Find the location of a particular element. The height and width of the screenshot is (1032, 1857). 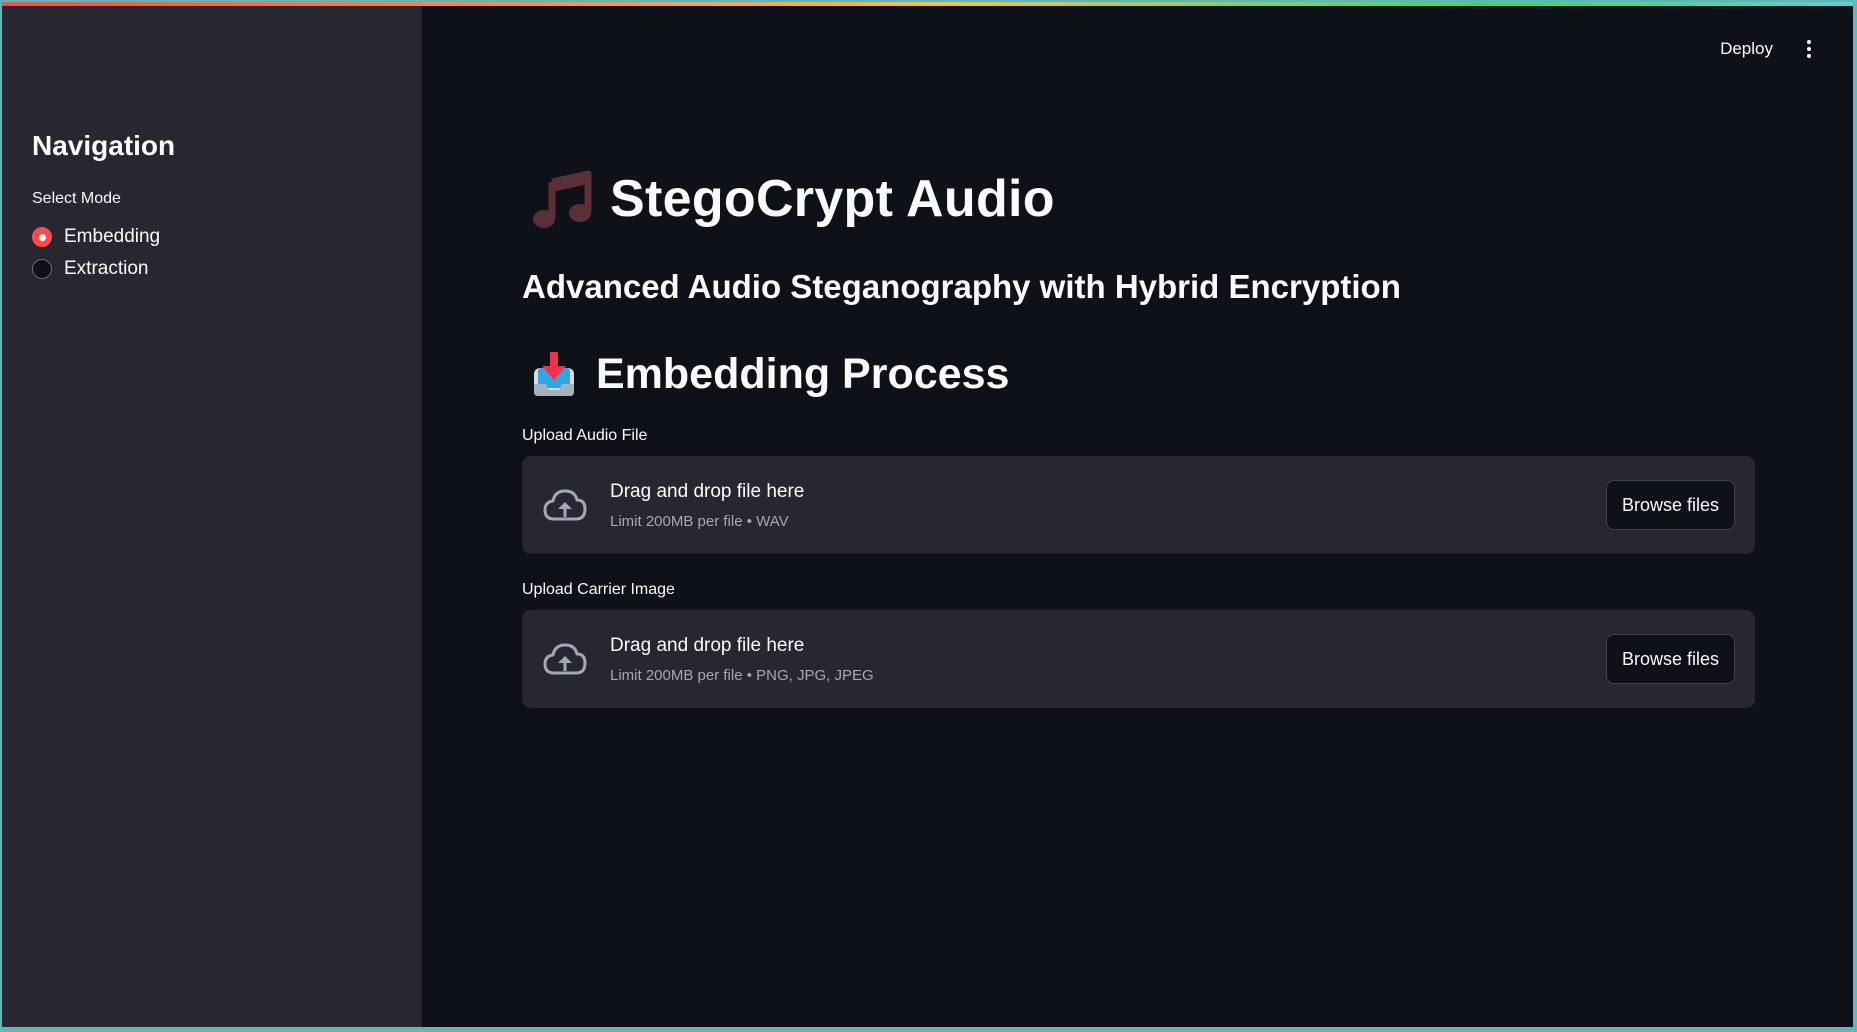

select-mode-label: Select Mode is located at coordinates (76, 198).